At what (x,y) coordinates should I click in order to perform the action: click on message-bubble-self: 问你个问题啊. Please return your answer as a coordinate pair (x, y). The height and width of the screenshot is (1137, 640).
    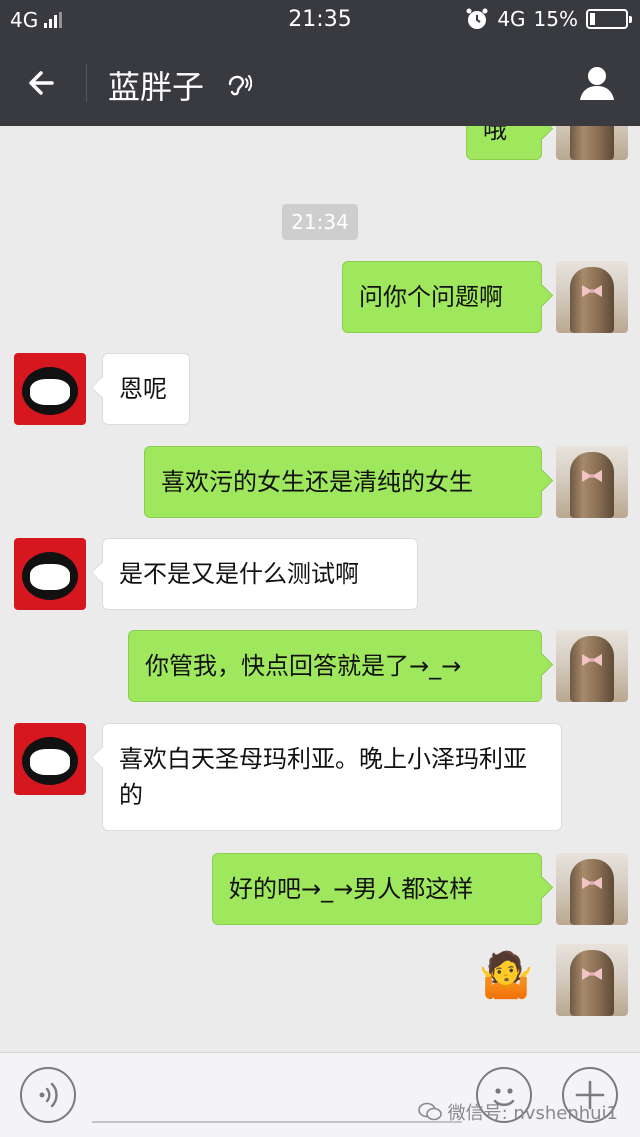
    Looking at the image, I should click on (442, 297).